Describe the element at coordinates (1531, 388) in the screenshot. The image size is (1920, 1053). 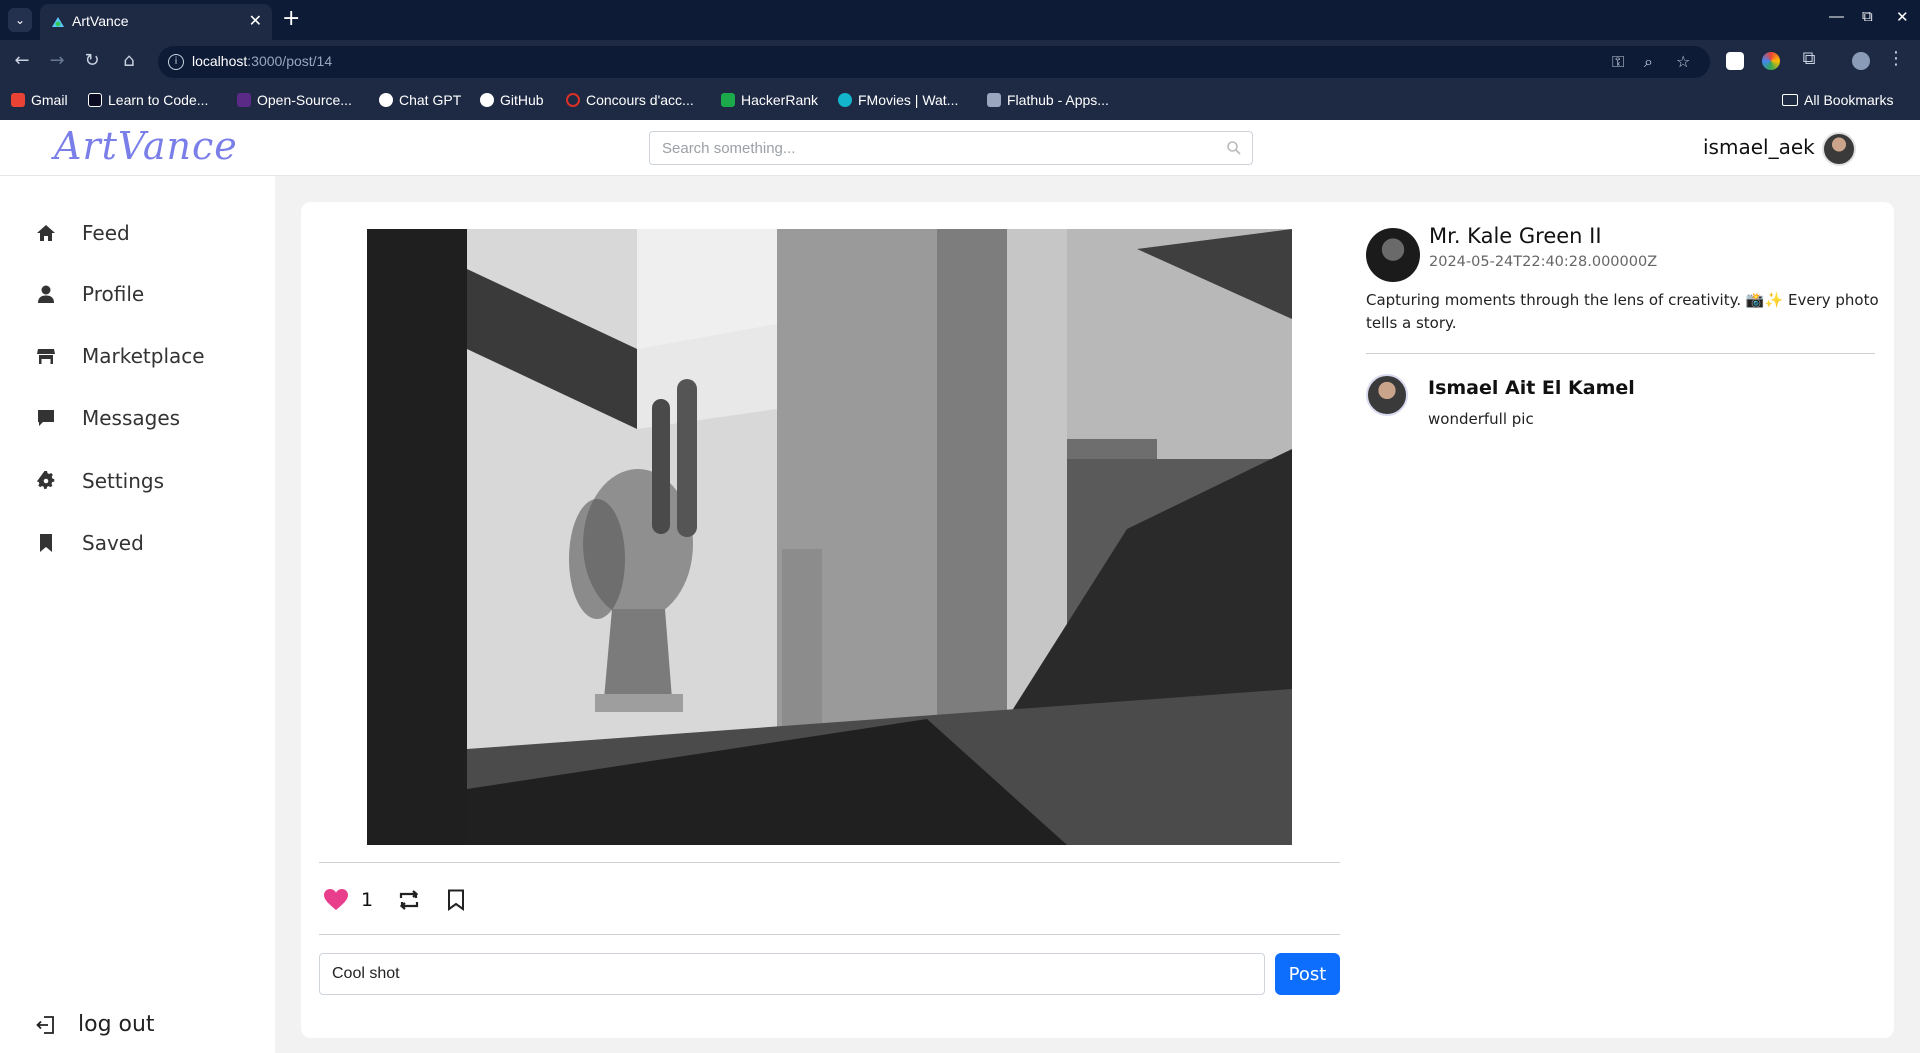
I see `commenter-name: Ismael Ait El Kamel` at that location.